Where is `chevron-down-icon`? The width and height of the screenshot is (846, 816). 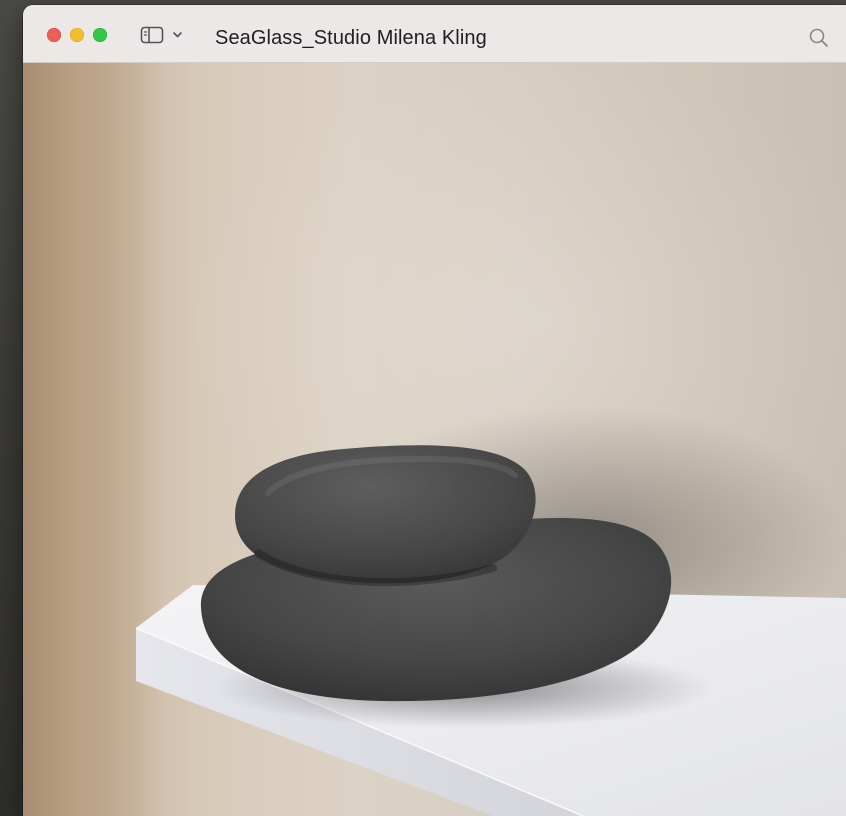 chevron-down-icon is located at coordinates (177, 35).